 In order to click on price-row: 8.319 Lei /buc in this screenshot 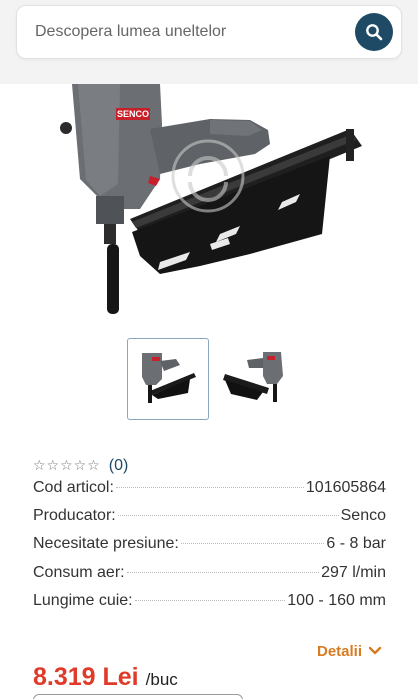, I will do `click(105, 680)`.